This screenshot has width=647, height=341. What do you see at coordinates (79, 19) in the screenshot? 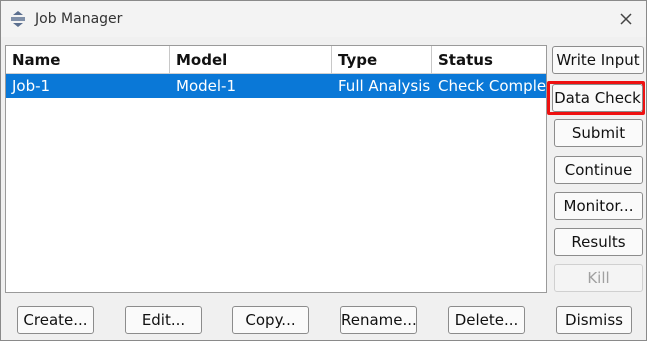
I see `window-title: Job Manager` at bounding box center [79, 19].